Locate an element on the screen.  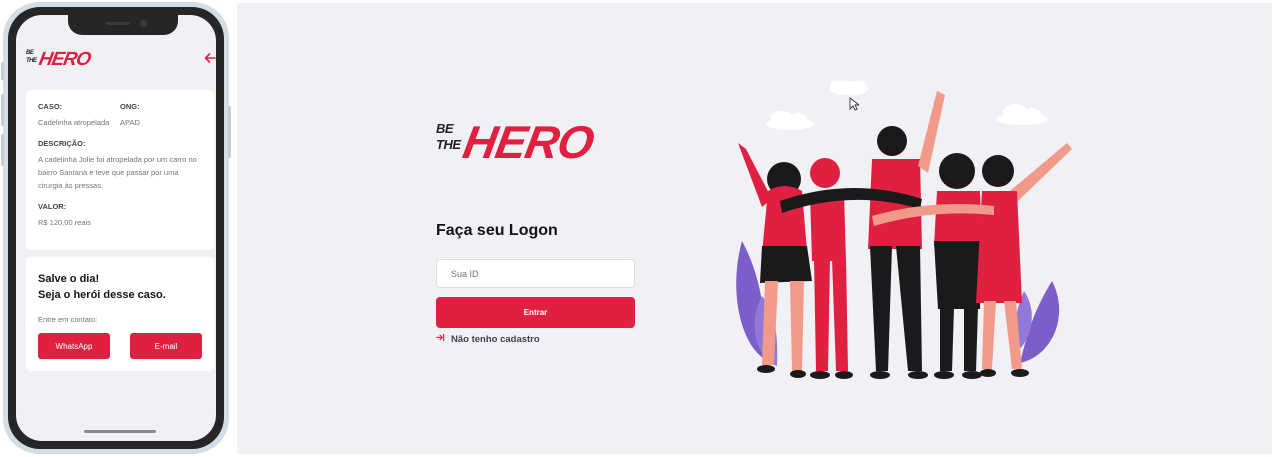
incident-row: CASO: Cadelinha atropelada ONG: APAD is located at coordinates (120, 115).